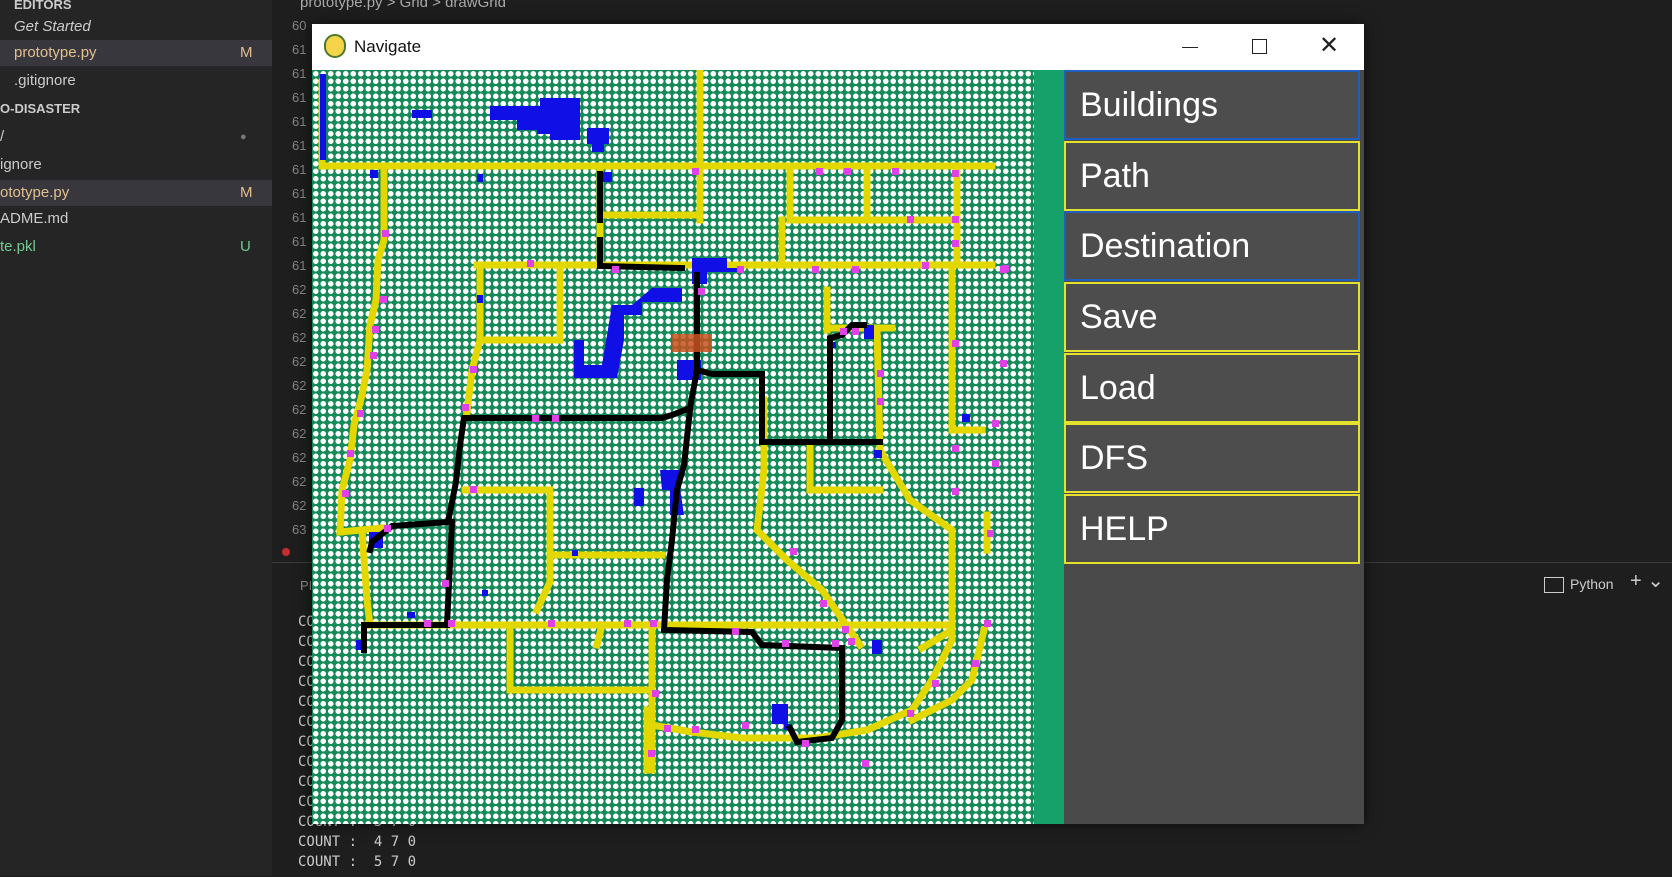 This screenshot has height=877, width=1672. What do you see at coordinates (1647, 580) in the screenshot?
I see `new-terminal-button: + ⌄` at bounding box center [1647, 580].